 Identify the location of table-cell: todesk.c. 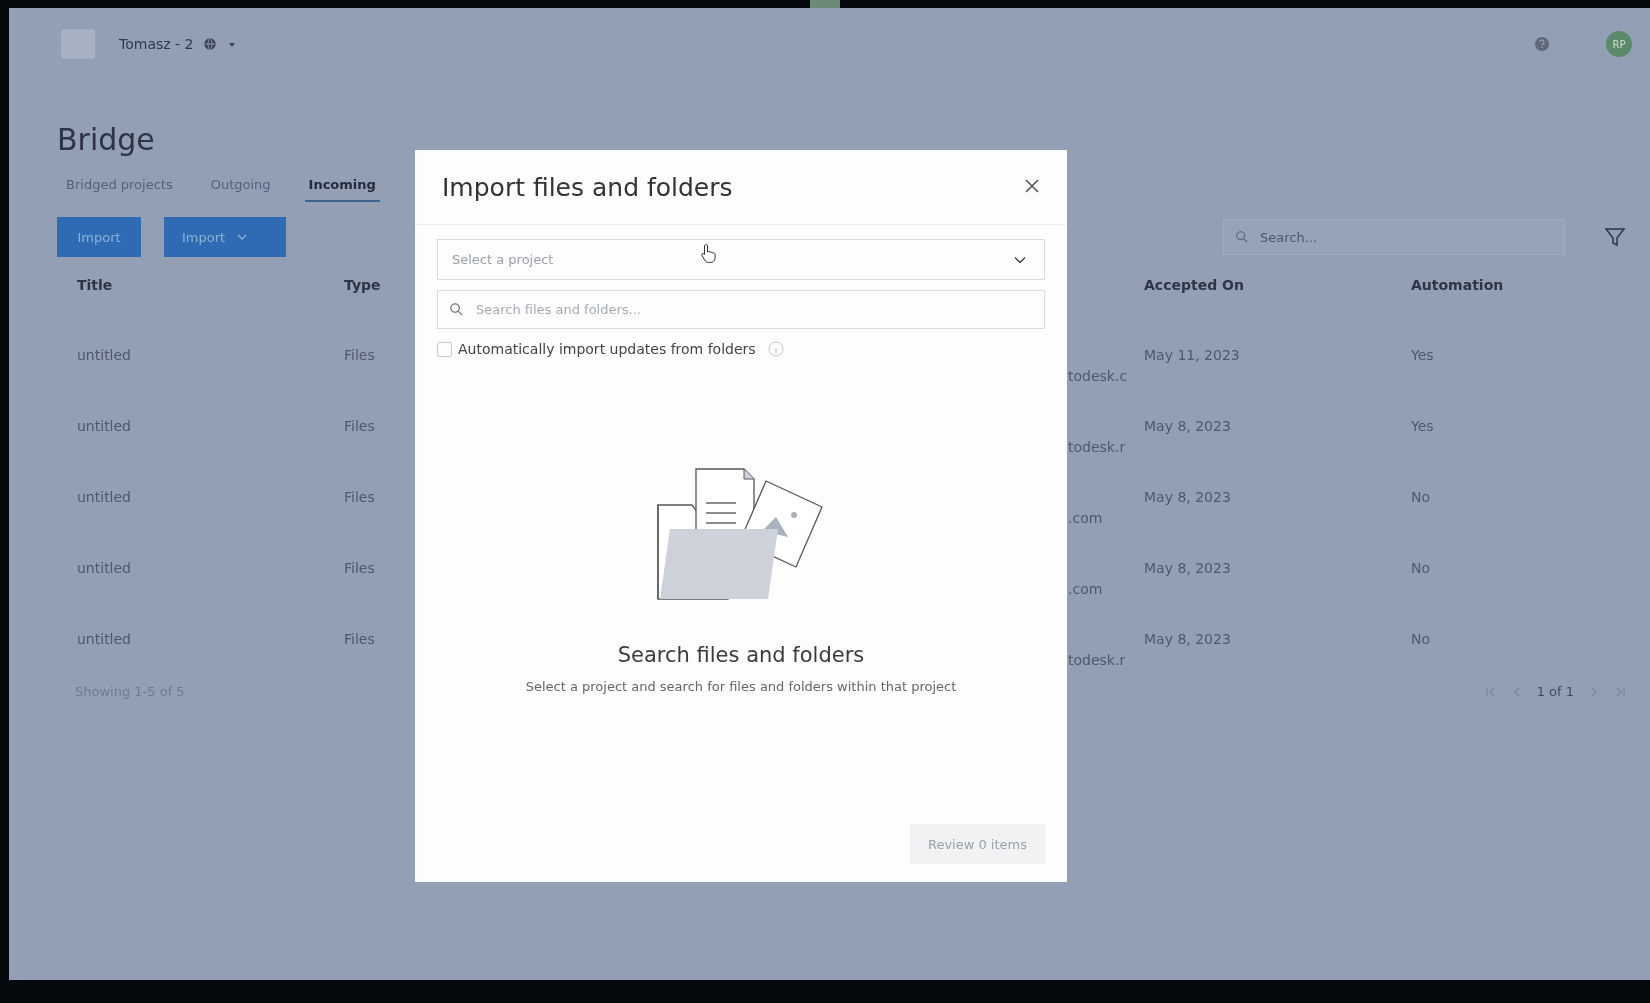
(1098, 376).